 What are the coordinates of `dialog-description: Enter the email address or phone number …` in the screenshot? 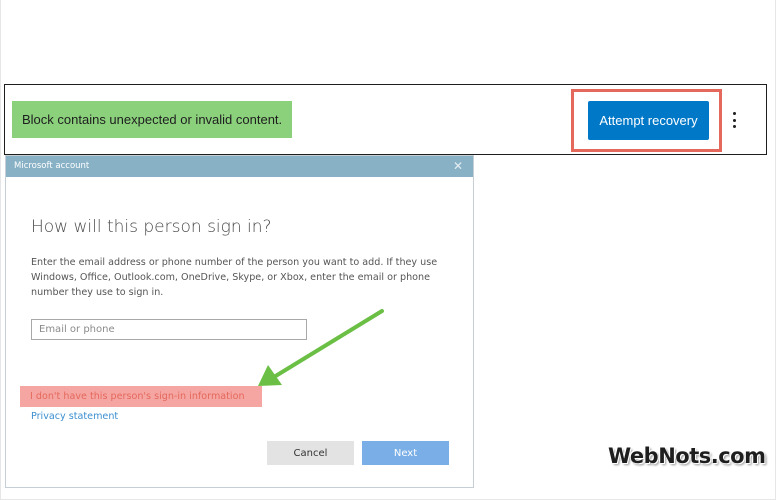 It's located at (234, 277).